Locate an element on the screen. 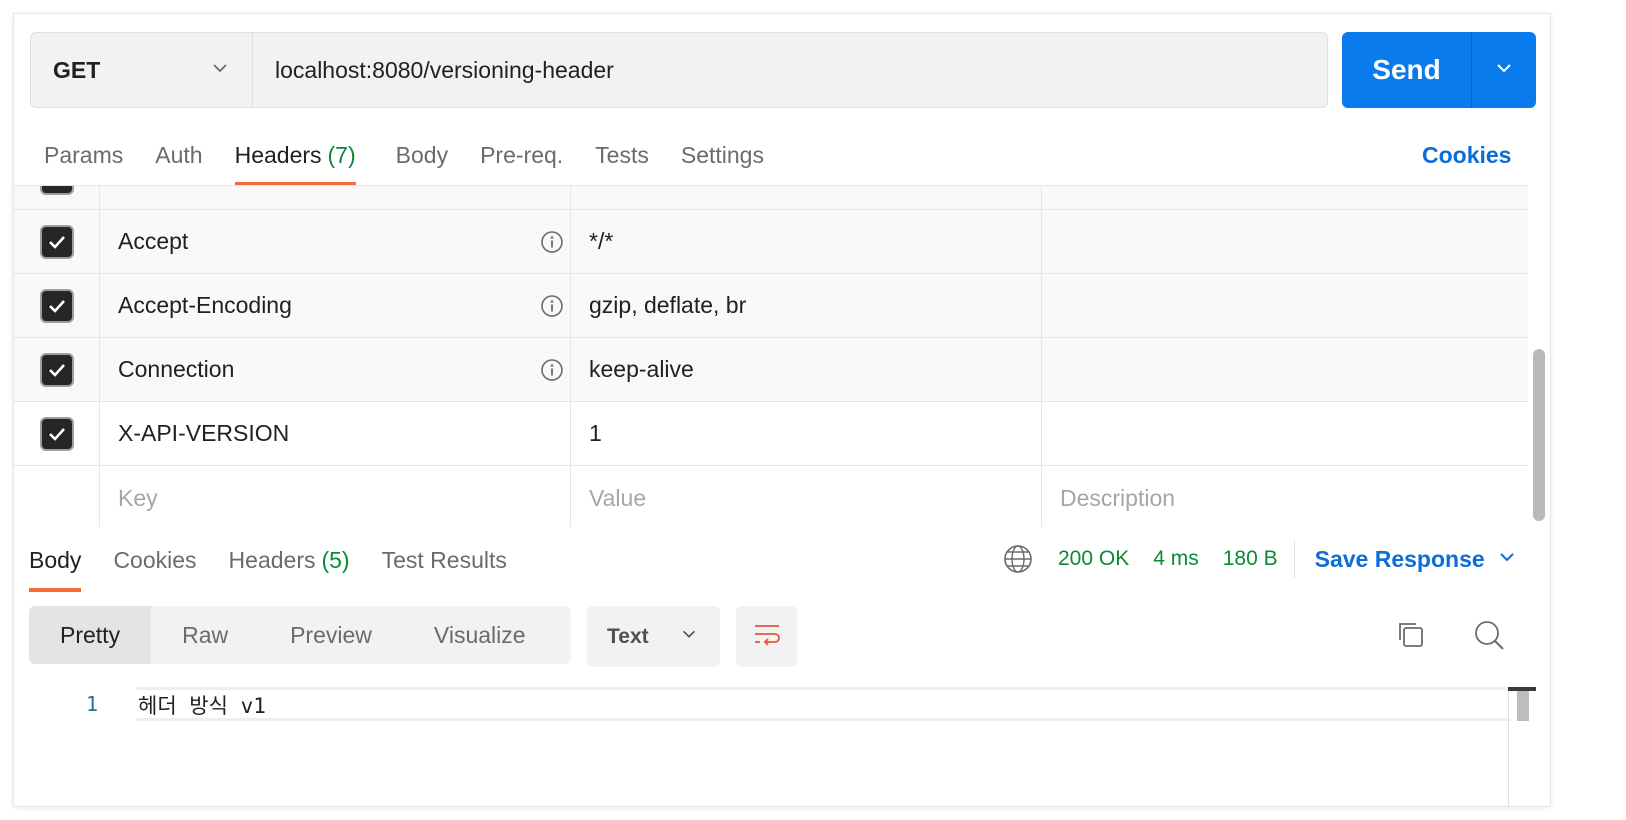 Image resolution: width=1626 pixels, height=820 pixels. response-tab-cookies: Cookies is located at coordinates (154, 560).